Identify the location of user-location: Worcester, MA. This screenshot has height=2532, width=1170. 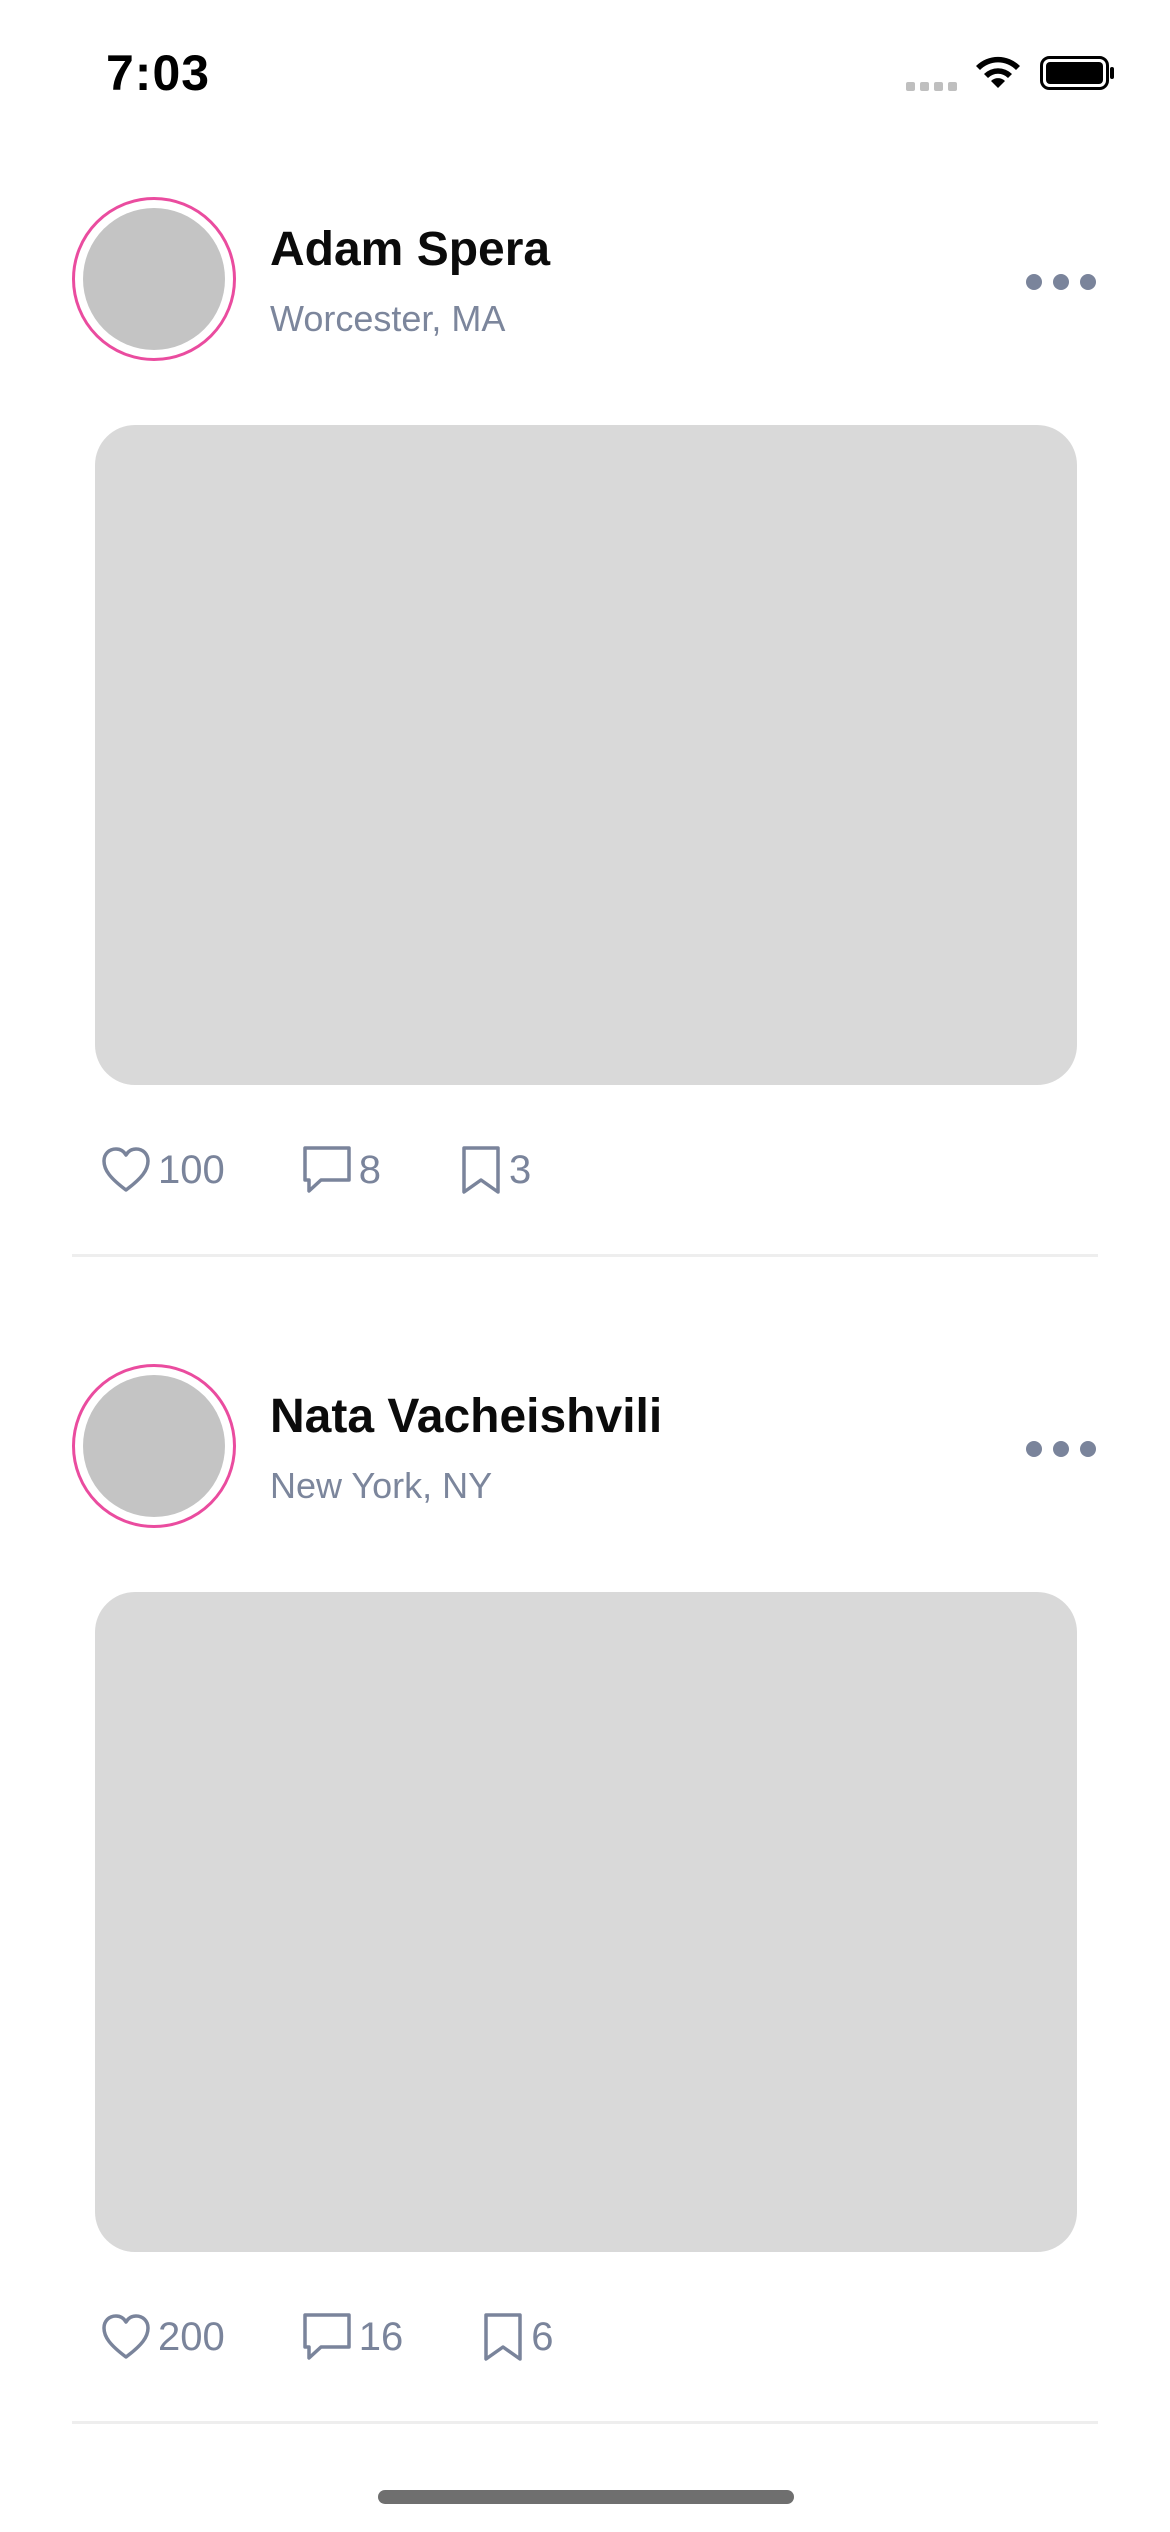
(388, 318).